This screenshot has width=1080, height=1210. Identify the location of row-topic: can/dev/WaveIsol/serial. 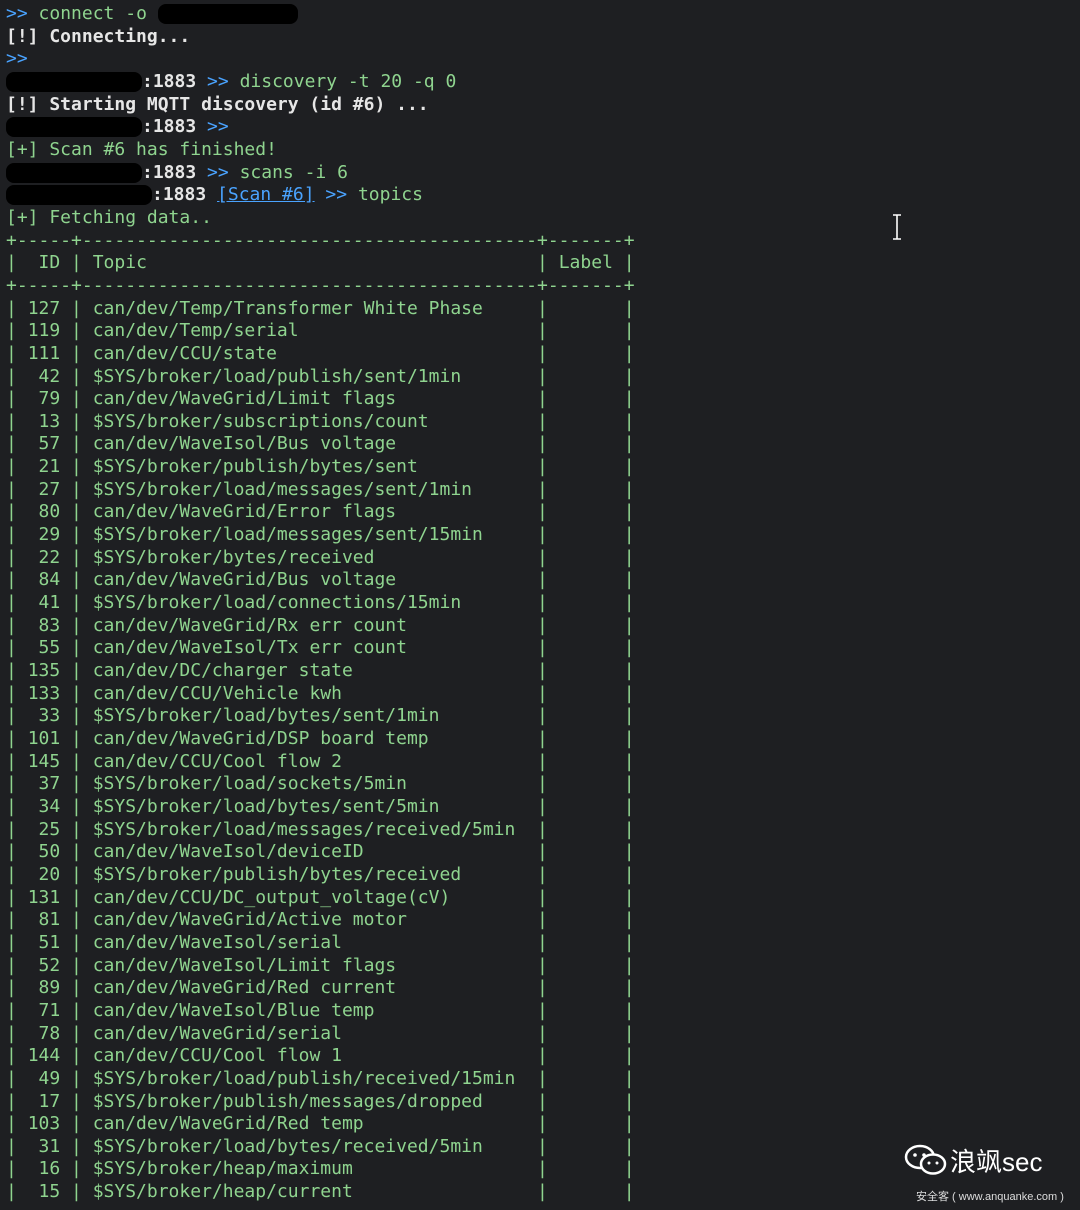
(217, 942).